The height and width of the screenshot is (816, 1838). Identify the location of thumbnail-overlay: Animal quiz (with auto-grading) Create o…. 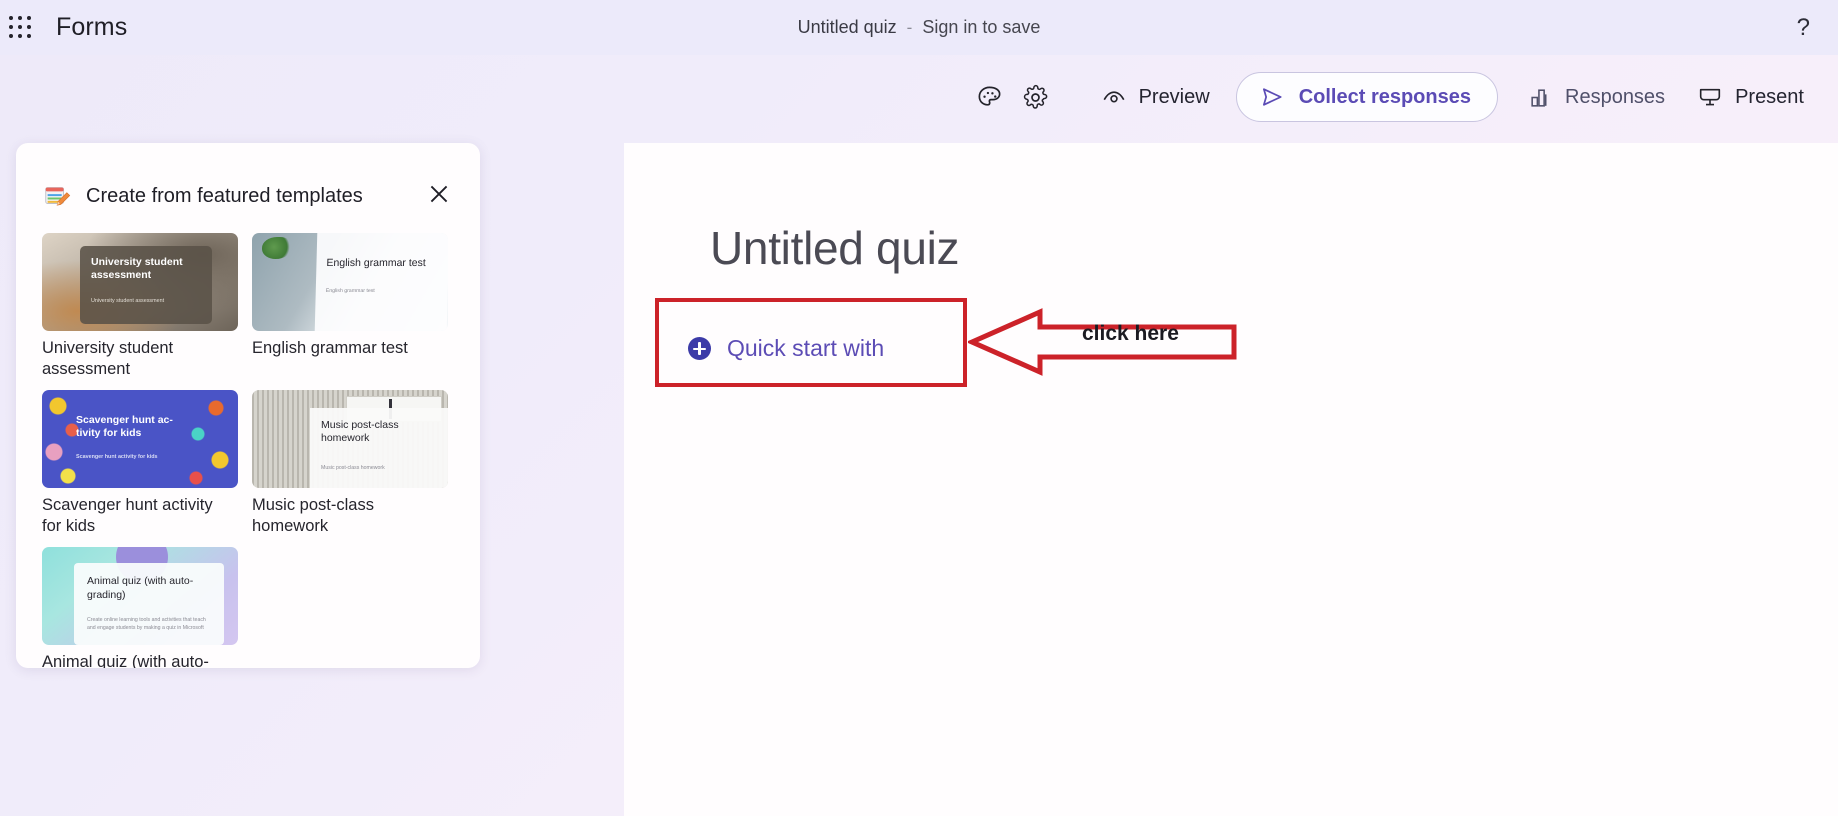
(149, 604).